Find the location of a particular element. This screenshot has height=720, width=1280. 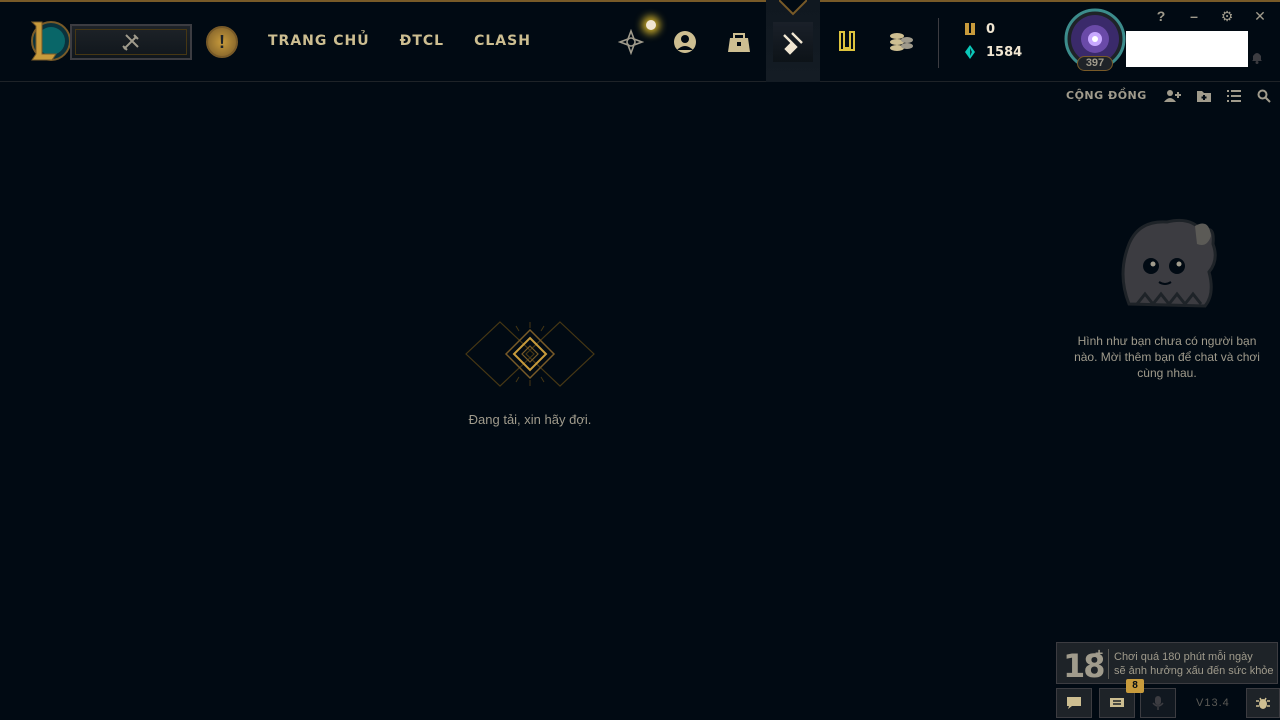

league-logo-icon is located at coordinates (50, 41).